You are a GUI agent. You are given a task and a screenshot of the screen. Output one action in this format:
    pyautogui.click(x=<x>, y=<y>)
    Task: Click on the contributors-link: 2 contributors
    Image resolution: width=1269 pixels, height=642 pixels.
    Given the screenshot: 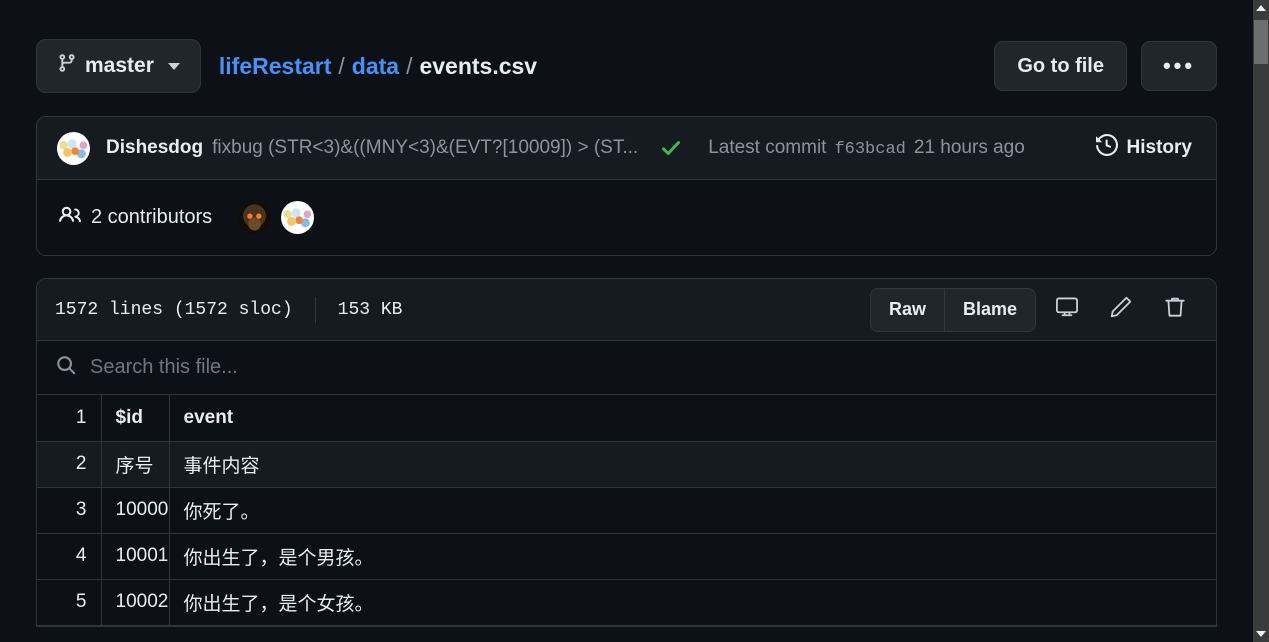 What is the action you would take?
    pyautogui.click(x=135, y=218)
    